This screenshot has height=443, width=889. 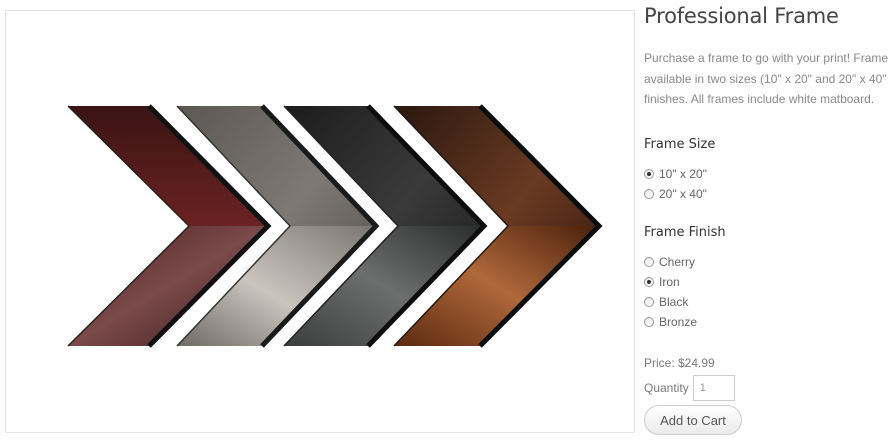 I want to click on frame-finish-option-iron: Iron, so click(x=662, y=282).